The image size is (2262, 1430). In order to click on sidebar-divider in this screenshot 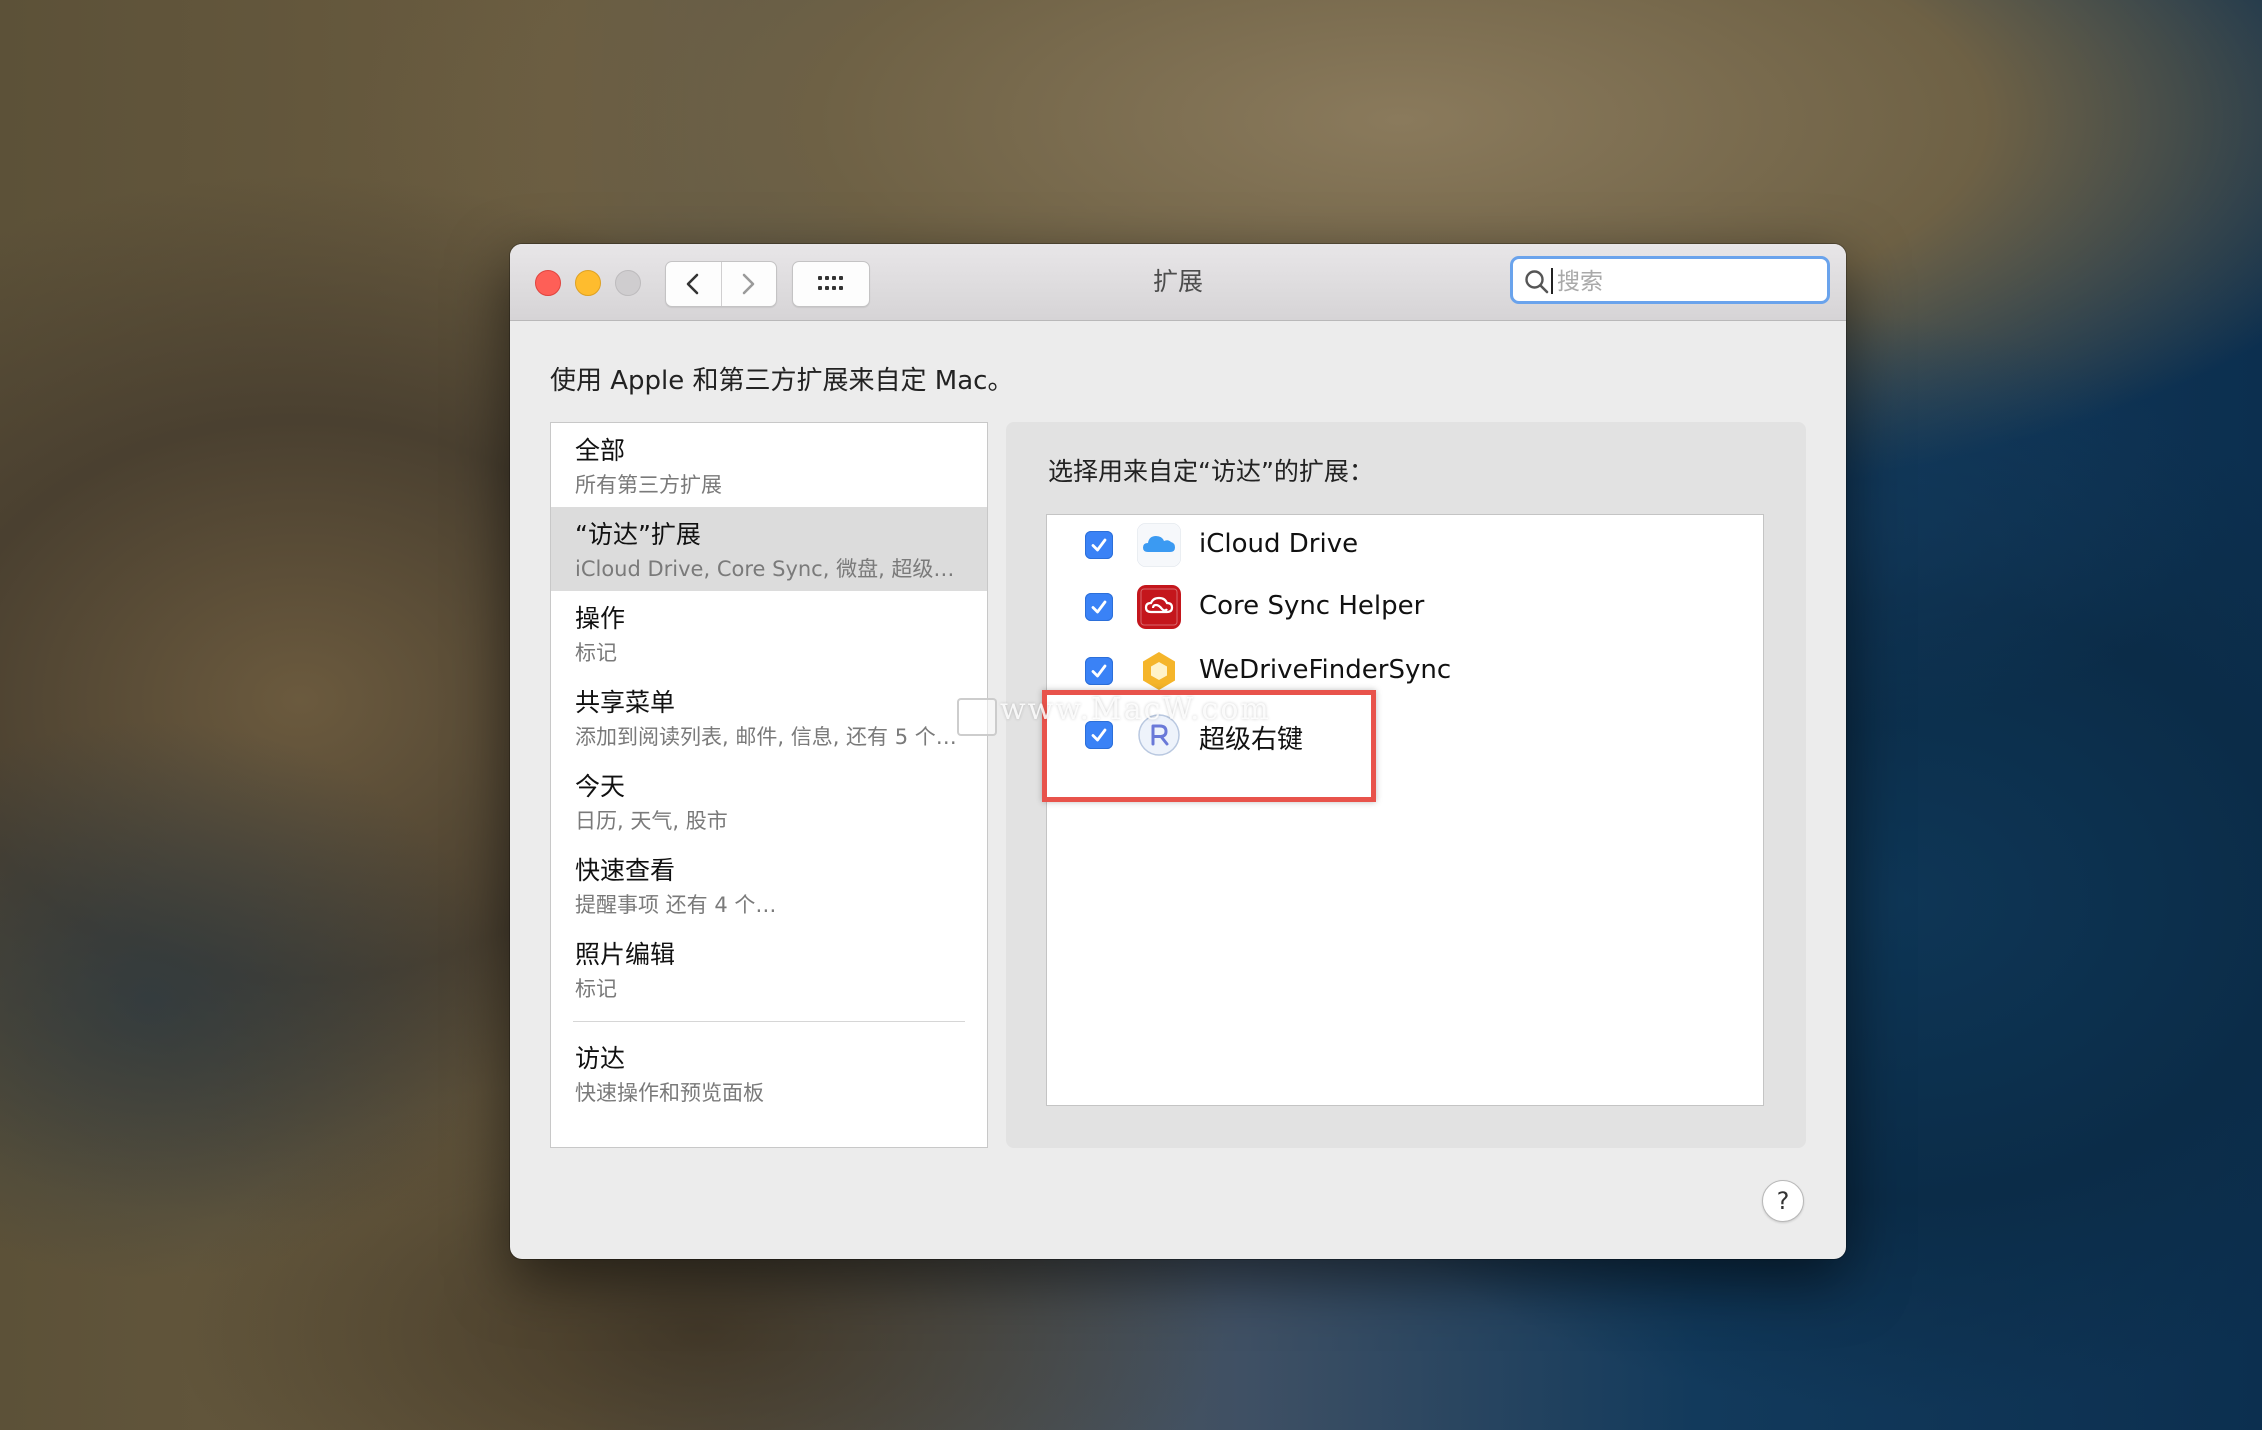, I will do `click(769, 1021)`.